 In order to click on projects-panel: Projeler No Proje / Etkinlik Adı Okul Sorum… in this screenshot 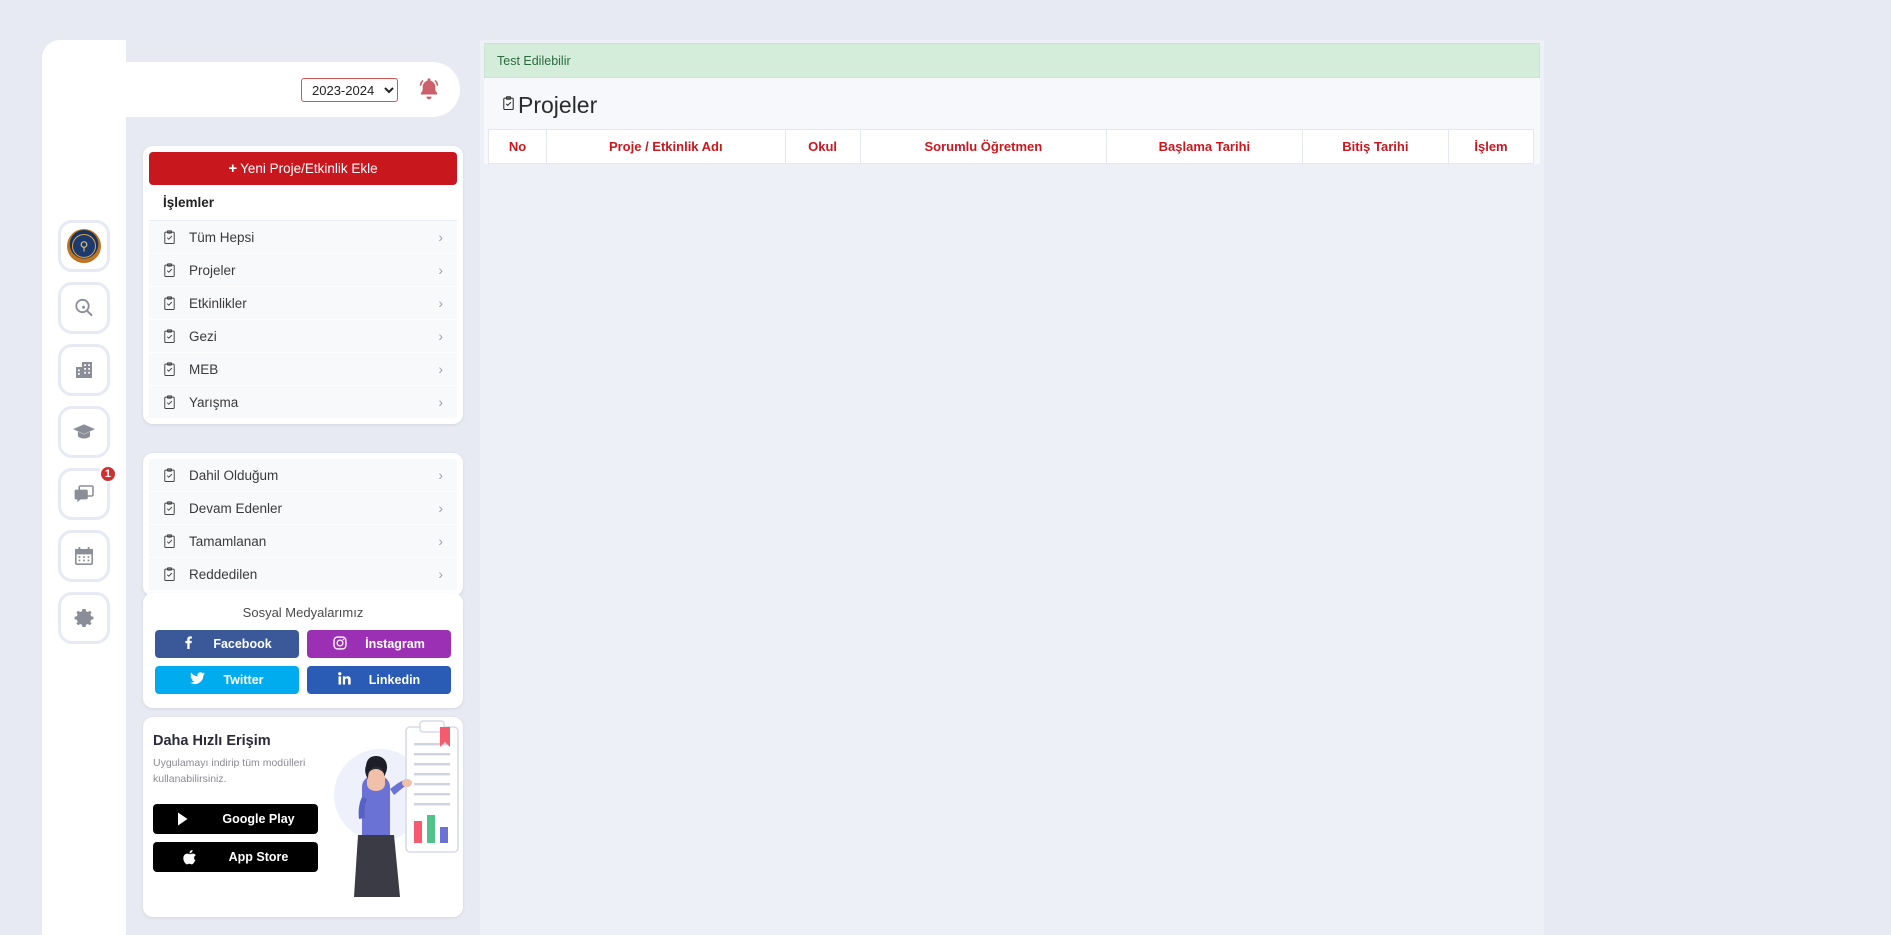, I will do `click(1012, 121)`.